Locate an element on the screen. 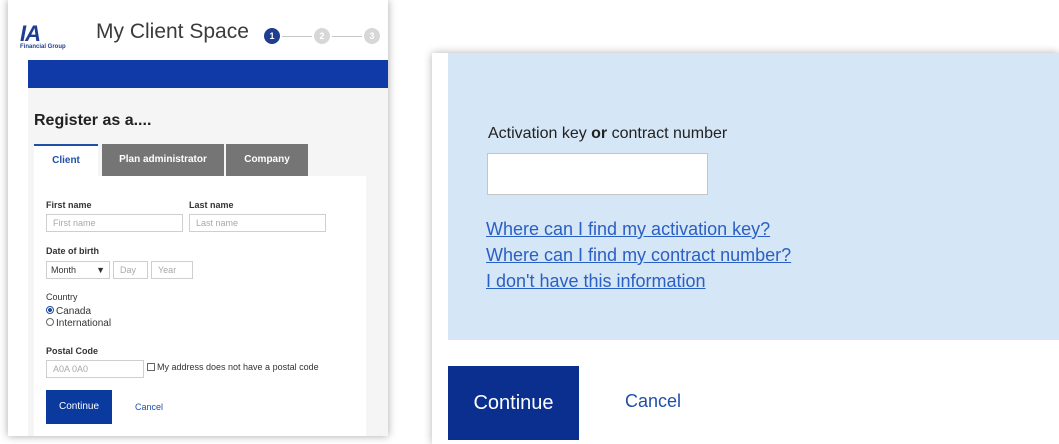  step-2-indicator: 2 is located at coordinates (322, 36).